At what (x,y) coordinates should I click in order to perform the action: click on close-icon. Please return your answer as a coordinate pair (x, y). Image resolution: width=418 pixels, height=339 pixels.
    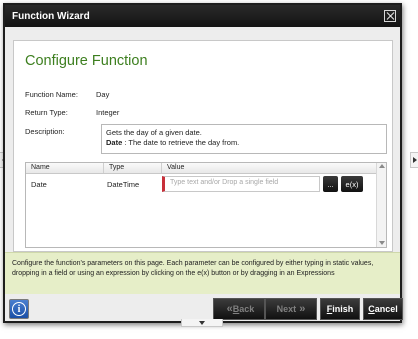
    Looking at the image, I should click on (390, 16).